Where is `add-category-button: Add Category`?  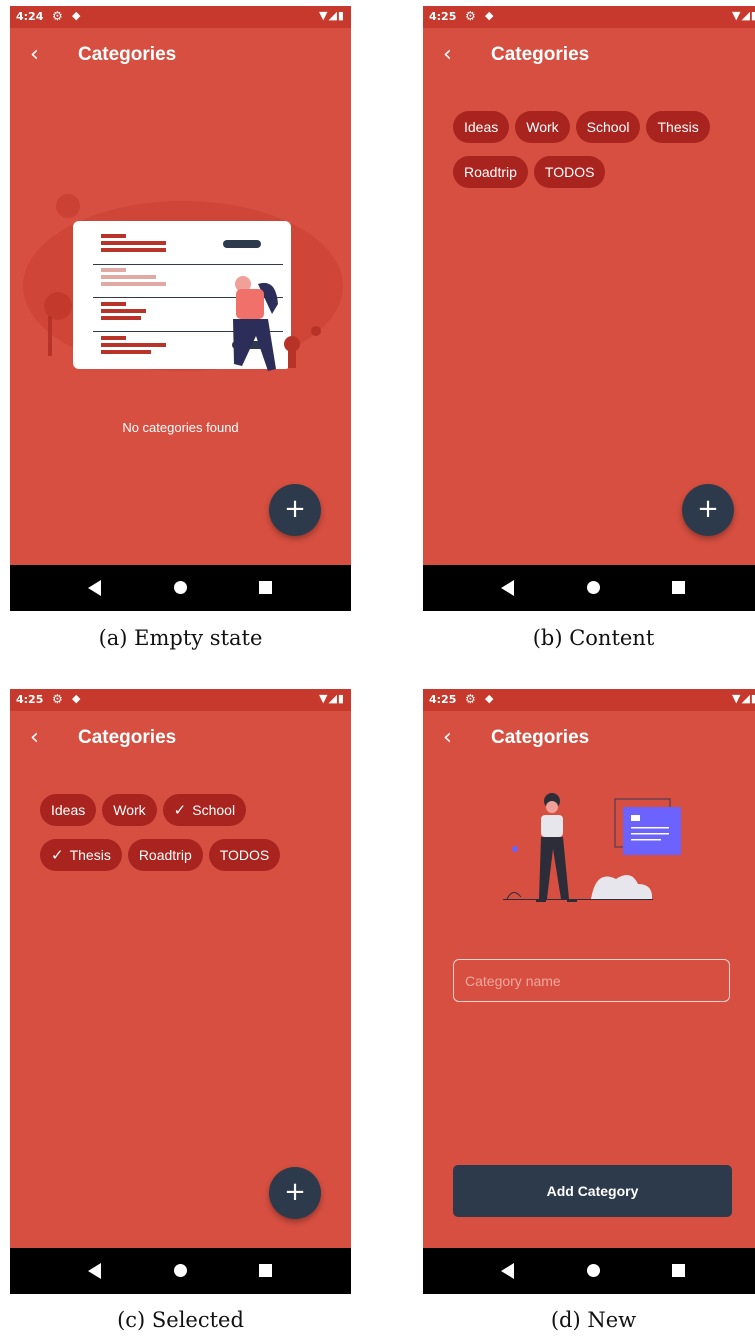 add-category-button: Add Category is located at coordinates (592, 1191).